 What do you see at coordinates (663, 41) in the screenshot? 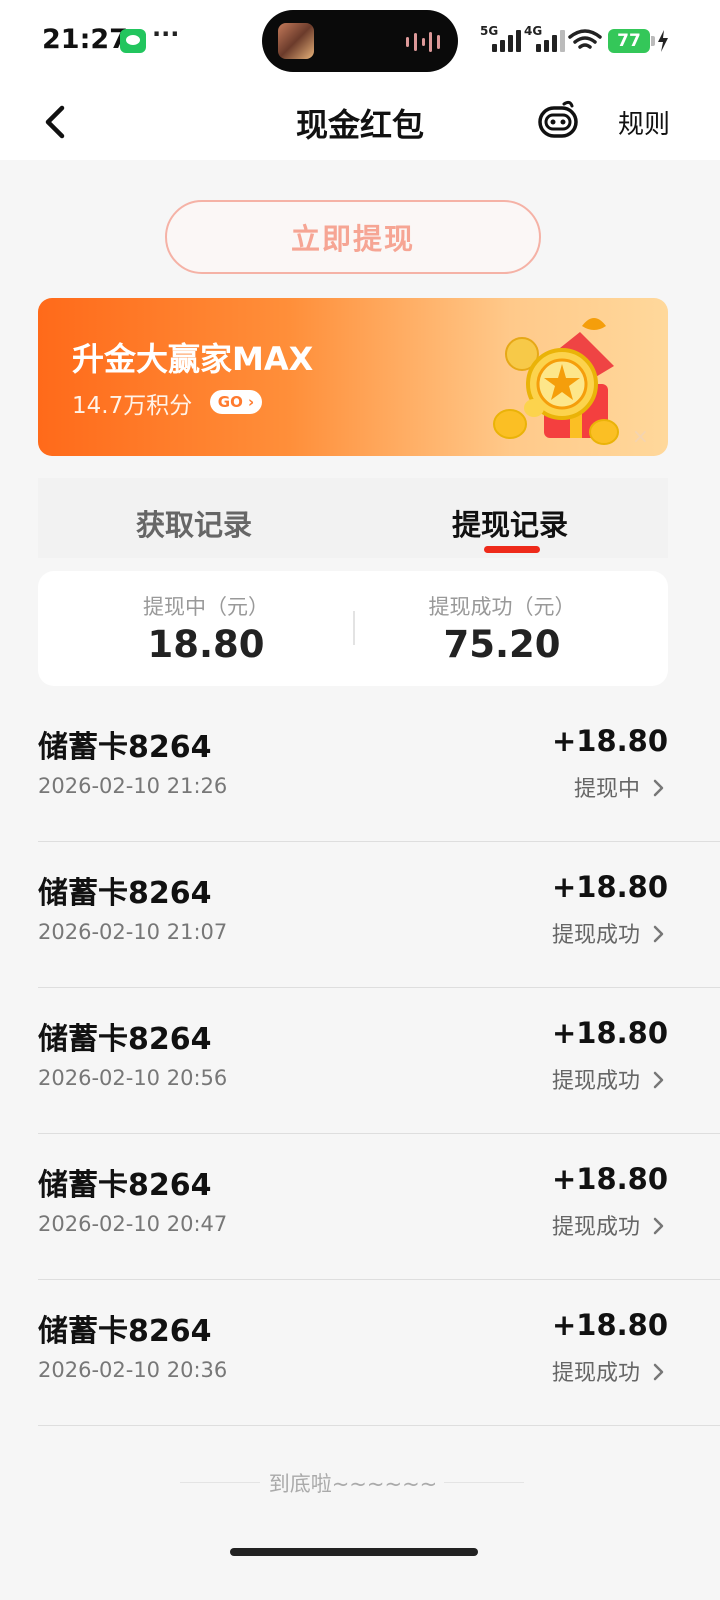
I see `charging-bolt-icon` at bounding box center [663, 41].